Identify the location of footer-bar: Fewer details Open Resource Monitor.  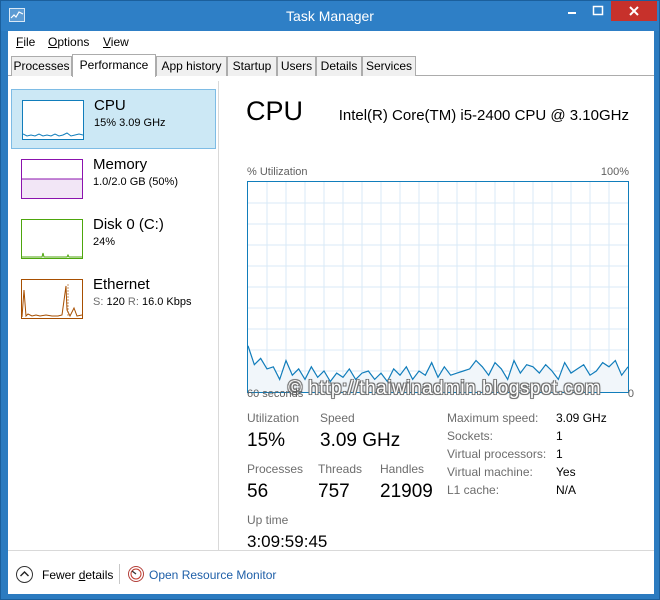
(331, 572).